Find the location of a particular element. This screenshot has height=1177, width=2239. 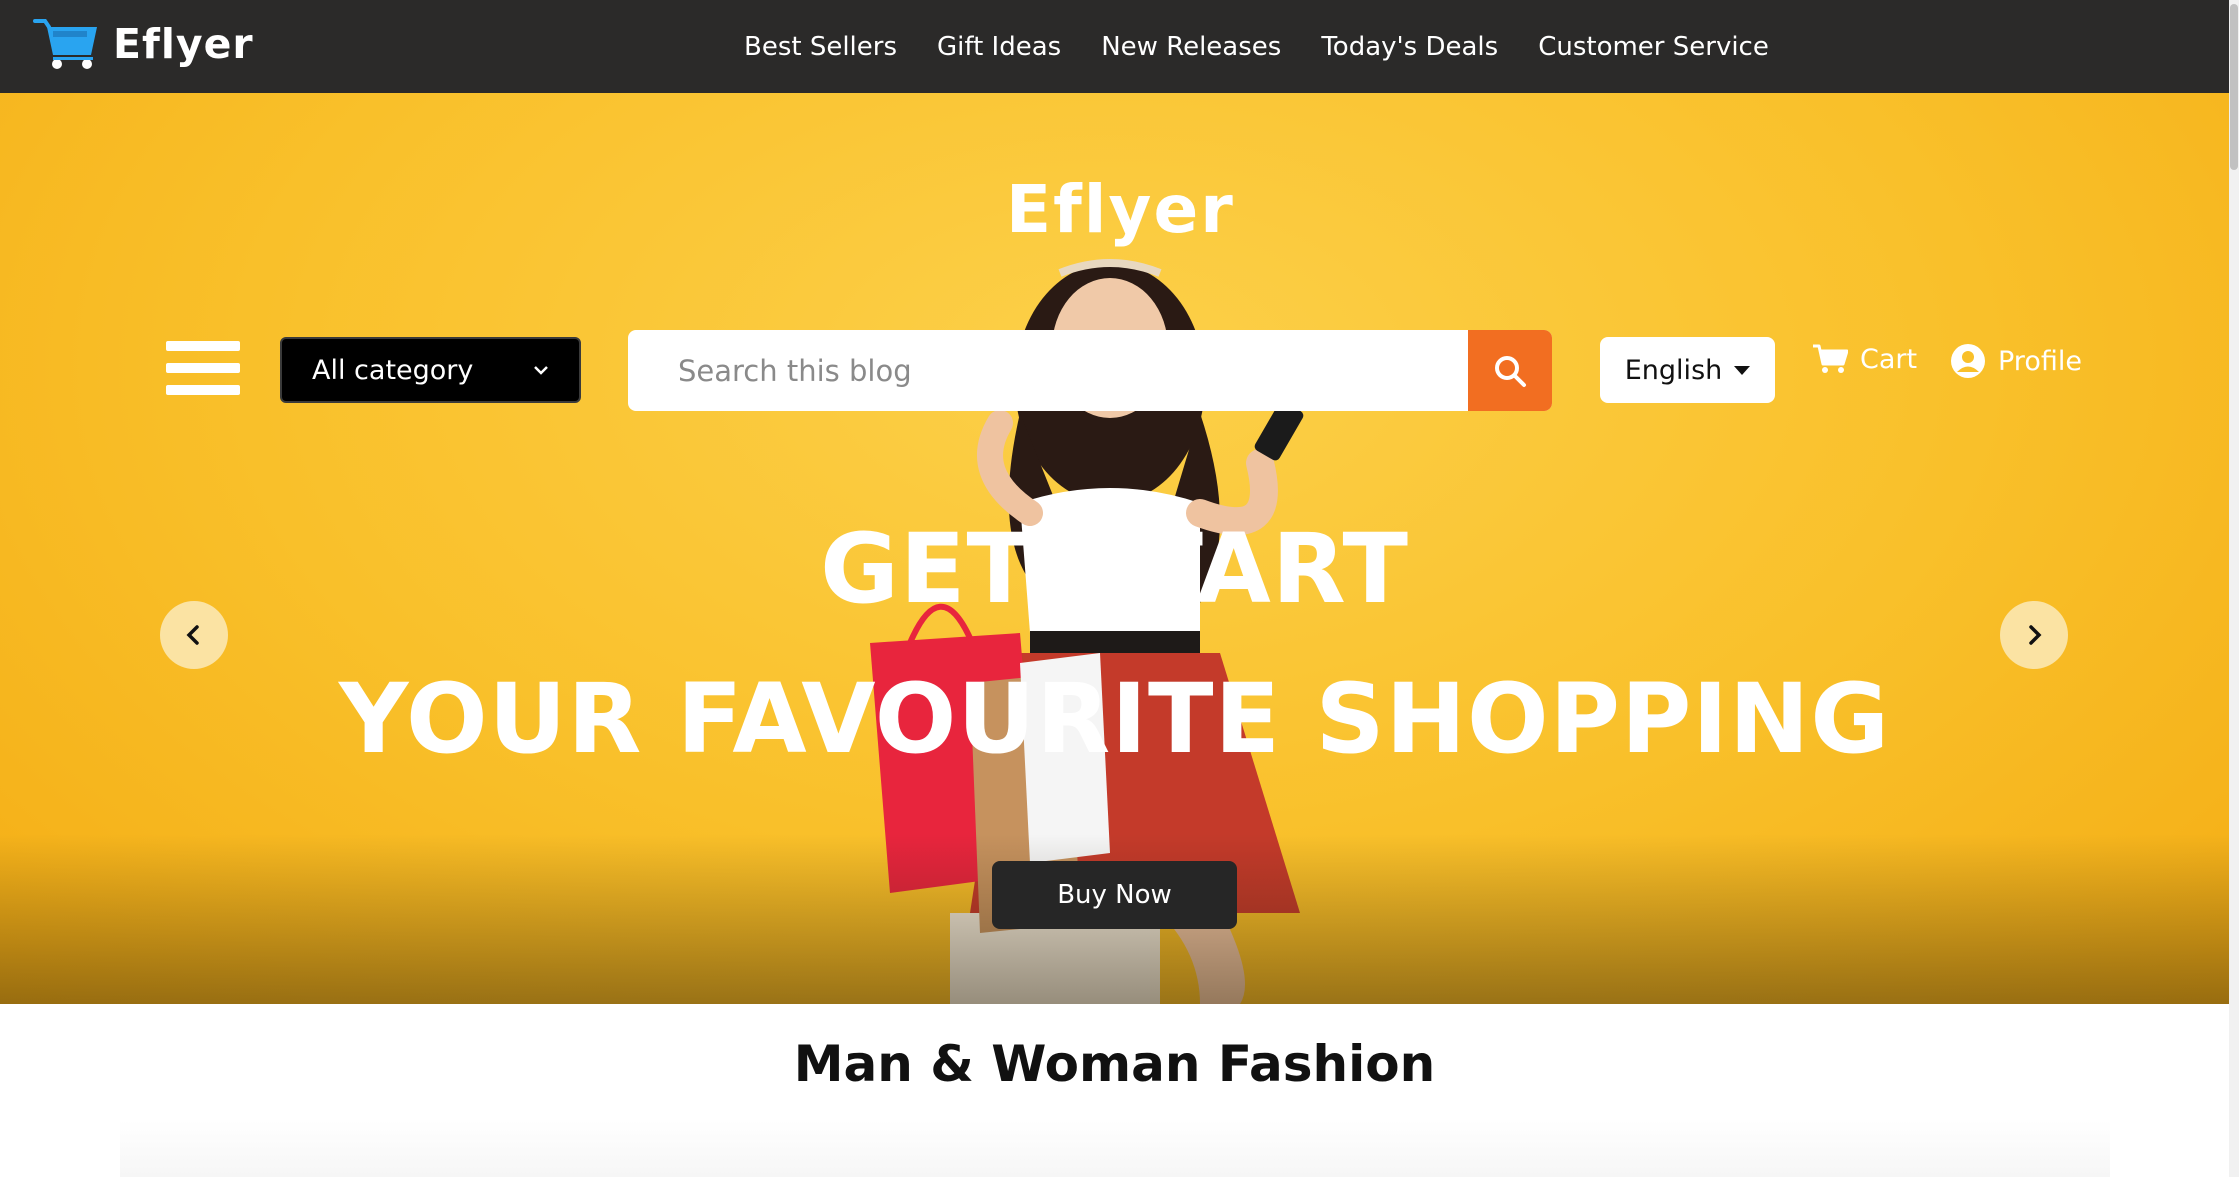

nav-best-sellers: Best Sellers is located at coordinates (820, 47).